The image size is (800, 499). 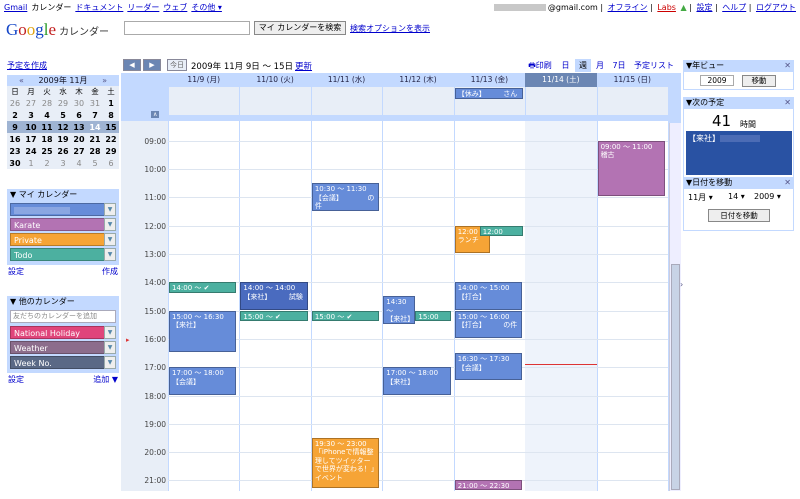 What do you see at coordinates (95, 103) in the screenshot?
I see `mini-cal-day: 31` at bounding box center [95, 103].